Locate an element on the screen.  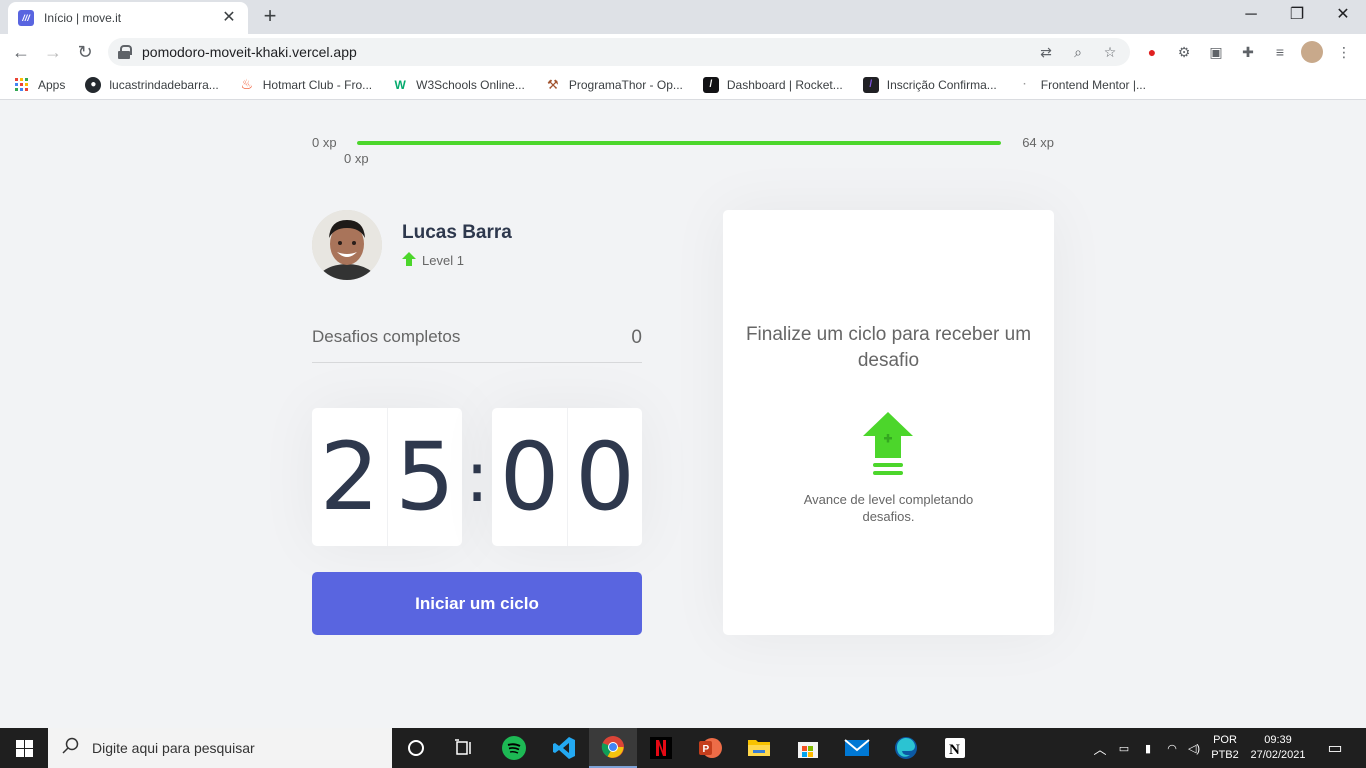
profile: Lucas Barra Level 1 is located at coordinates (477, 245).